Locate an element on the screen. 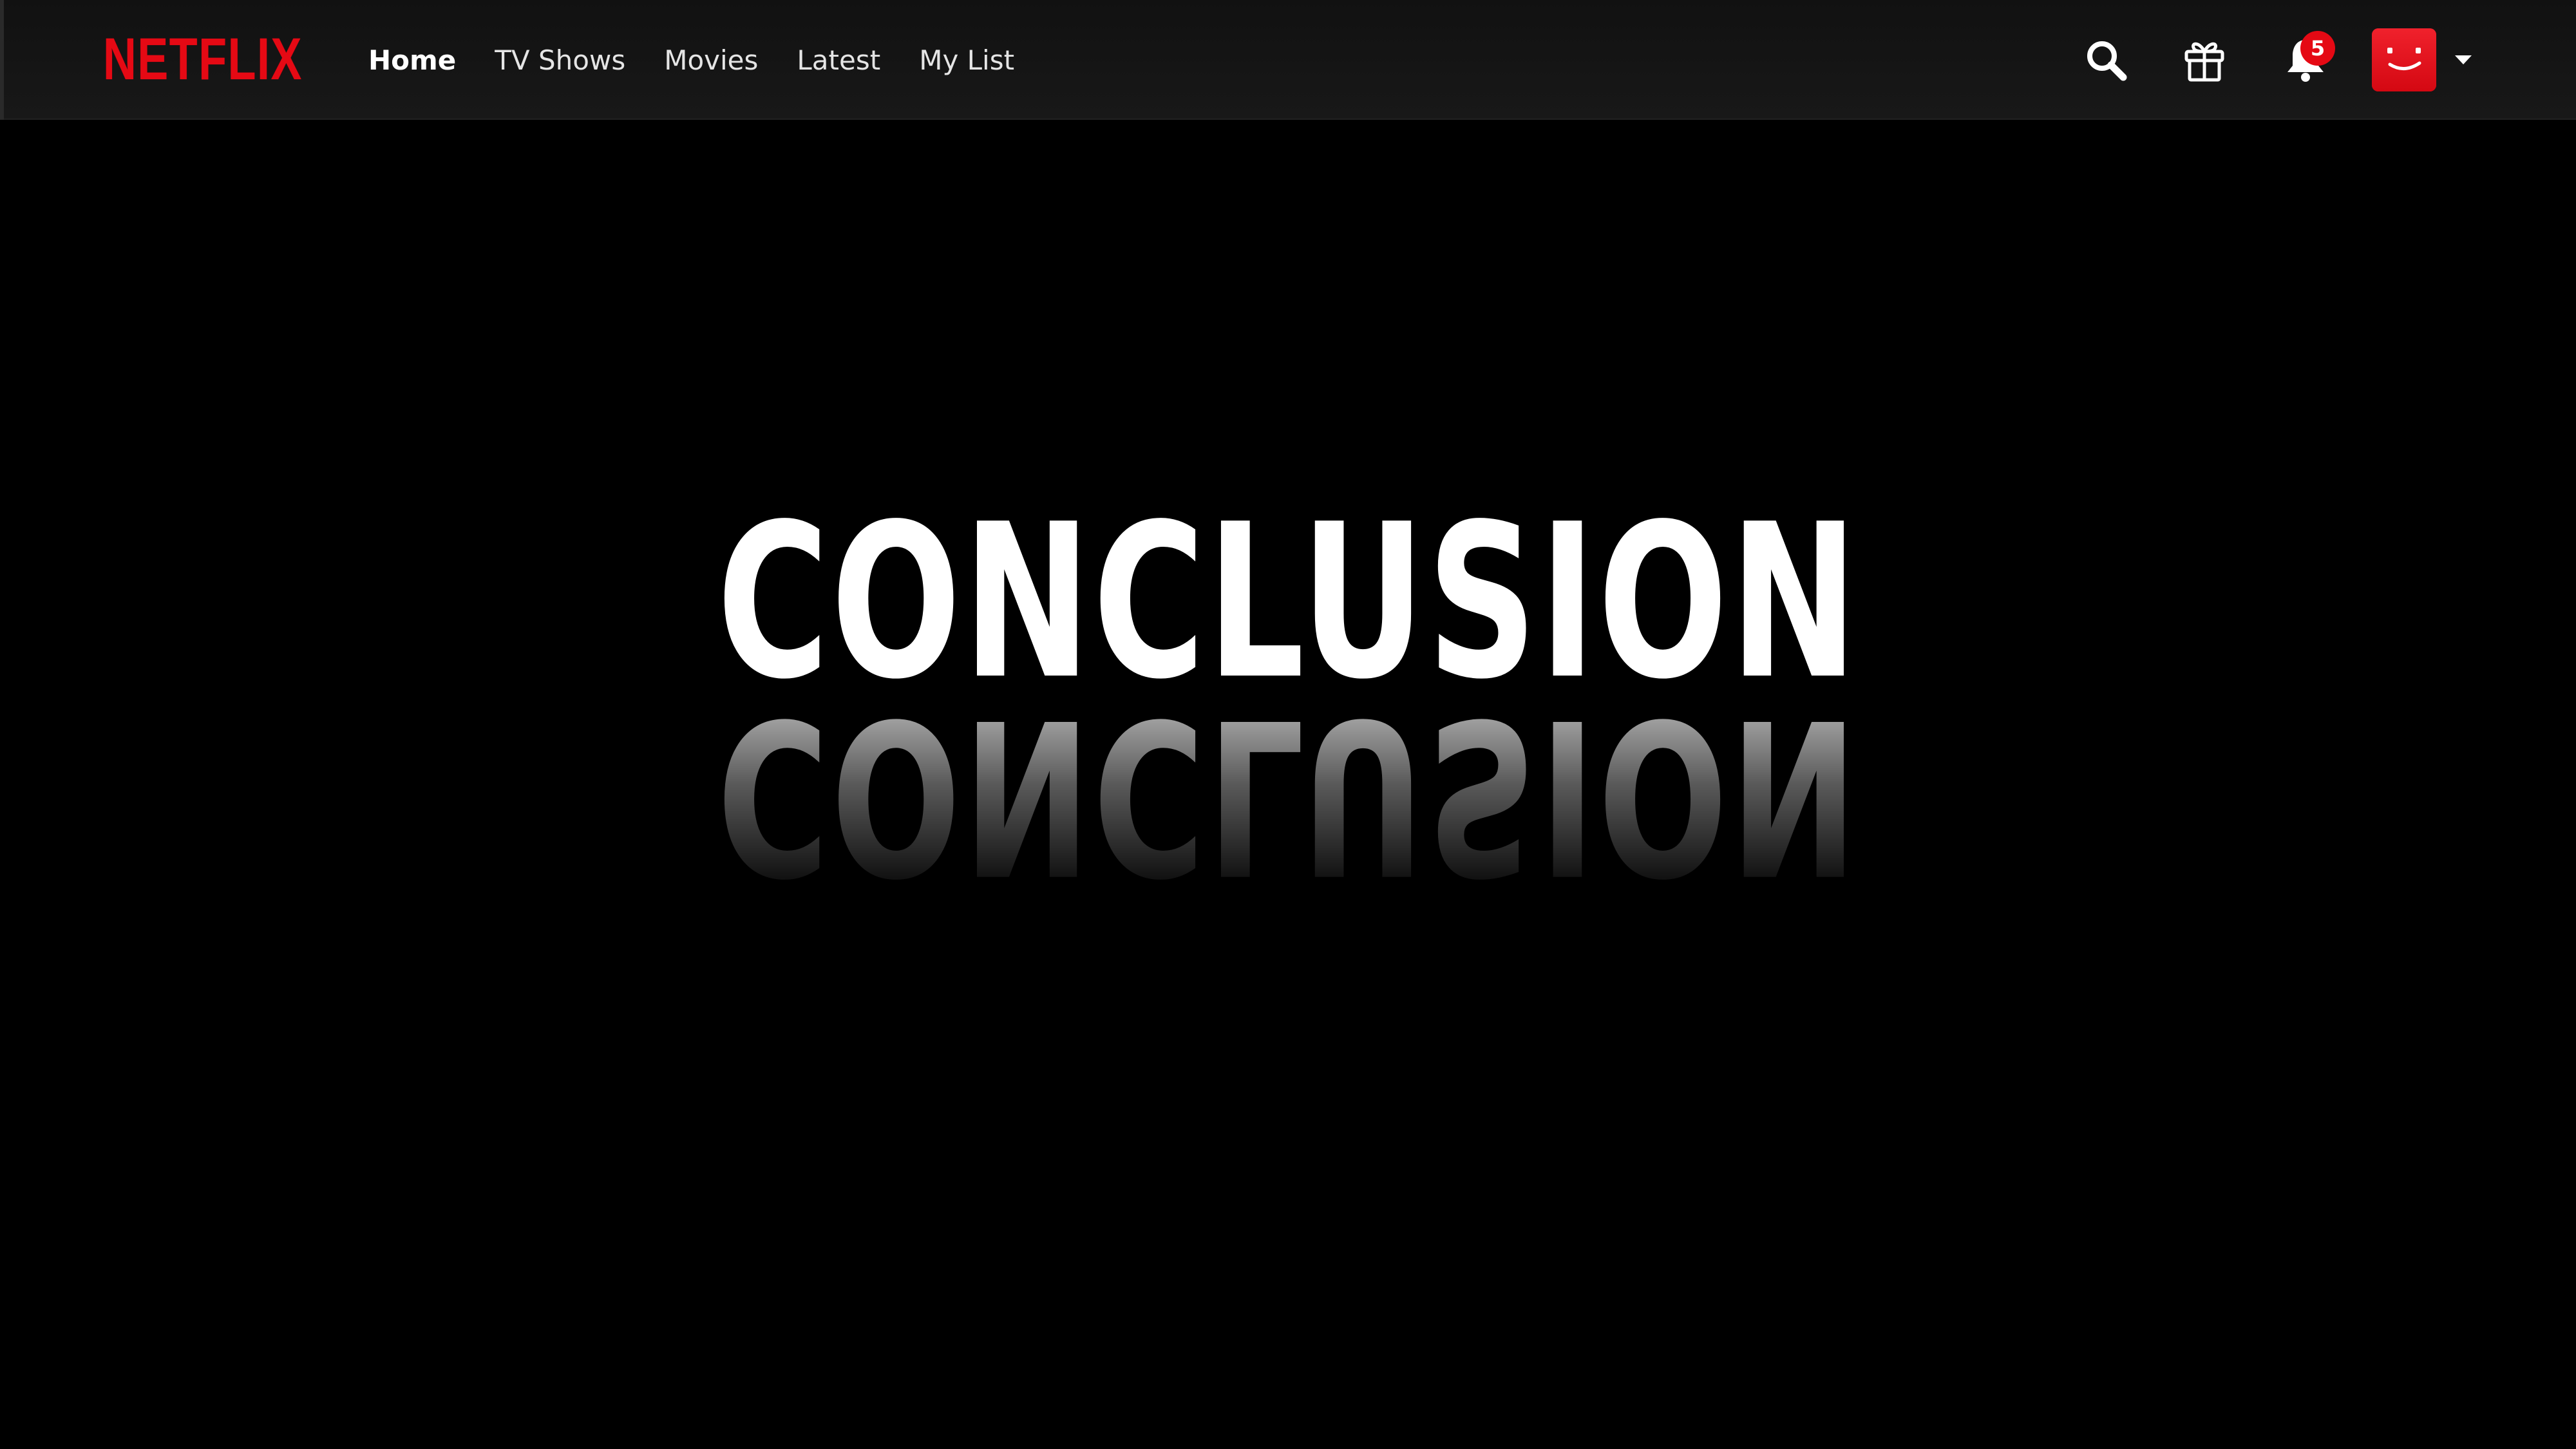 Image resolution: width=2576 pixels, height=1449 pixels. hero-title-wrap: CONCLUSION is located at coordinates (1288, 602).